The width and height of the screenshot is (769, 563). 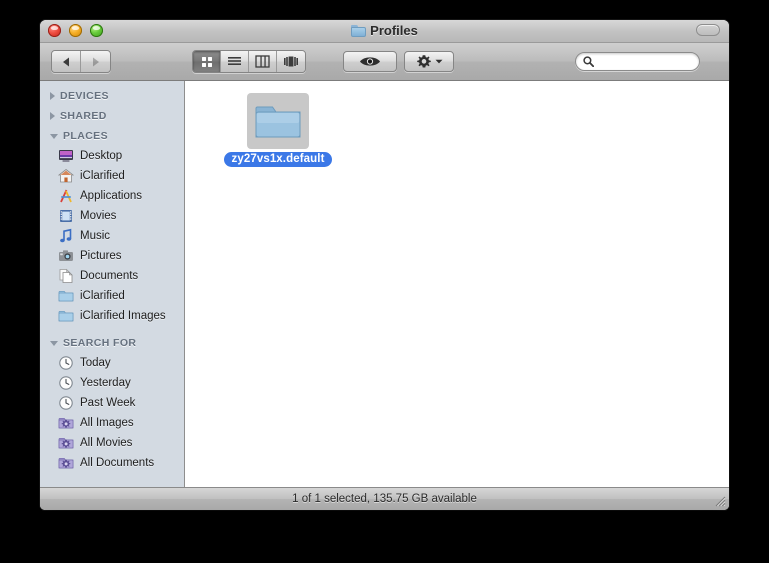 I want to click on sidebar-section-label: SHARED, so click(x=83, y=116).